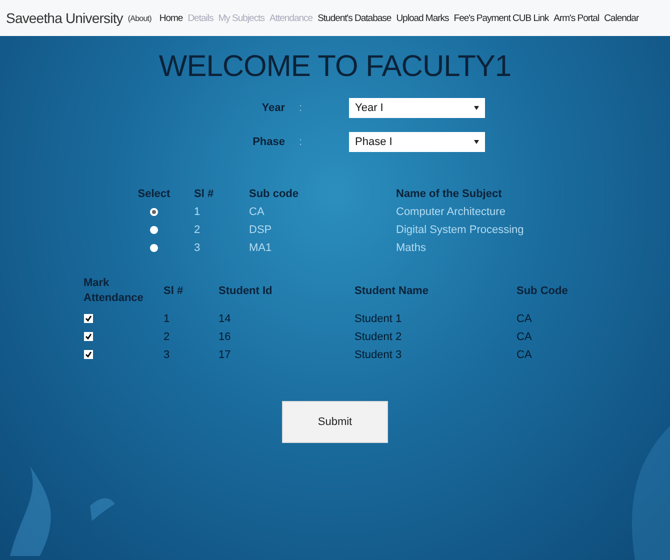 The width and height of the screenshot is (670, 560). Describe the element at coordinates (460, 230) in the screenshot. I see `table-cell-text: Digital System Processing` at that location.